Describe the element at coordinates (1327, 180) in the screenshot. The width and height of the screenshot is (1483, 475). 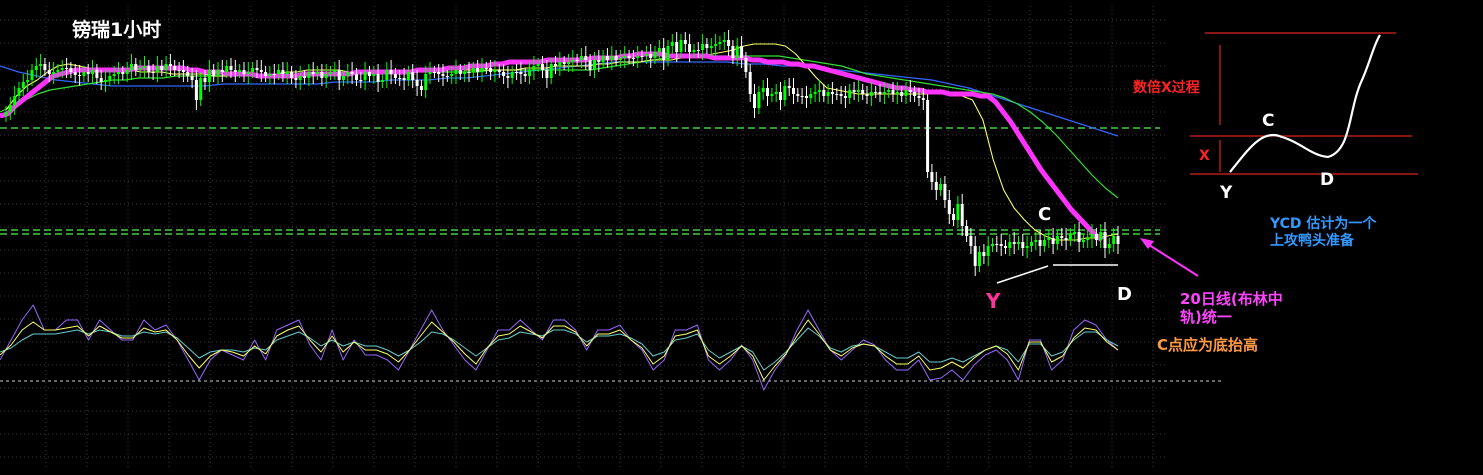
I see `inset-d-label: D` at that location.